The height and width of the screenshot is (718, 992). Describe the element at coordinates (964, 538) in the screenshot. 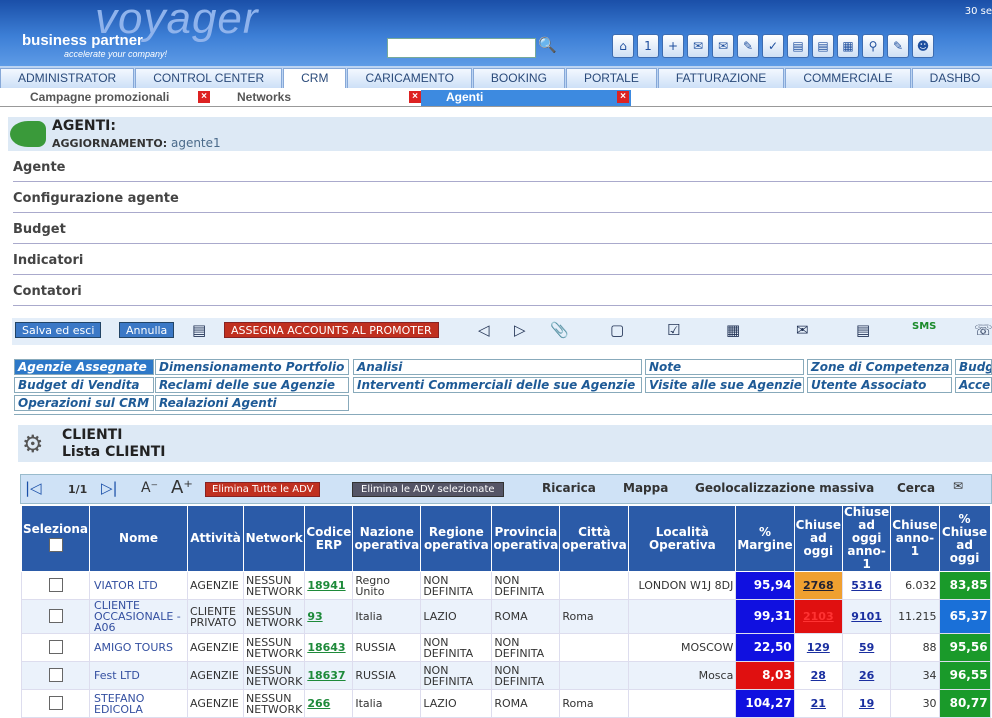

I see `column-header: % Chiuse ad oggi` at that location.